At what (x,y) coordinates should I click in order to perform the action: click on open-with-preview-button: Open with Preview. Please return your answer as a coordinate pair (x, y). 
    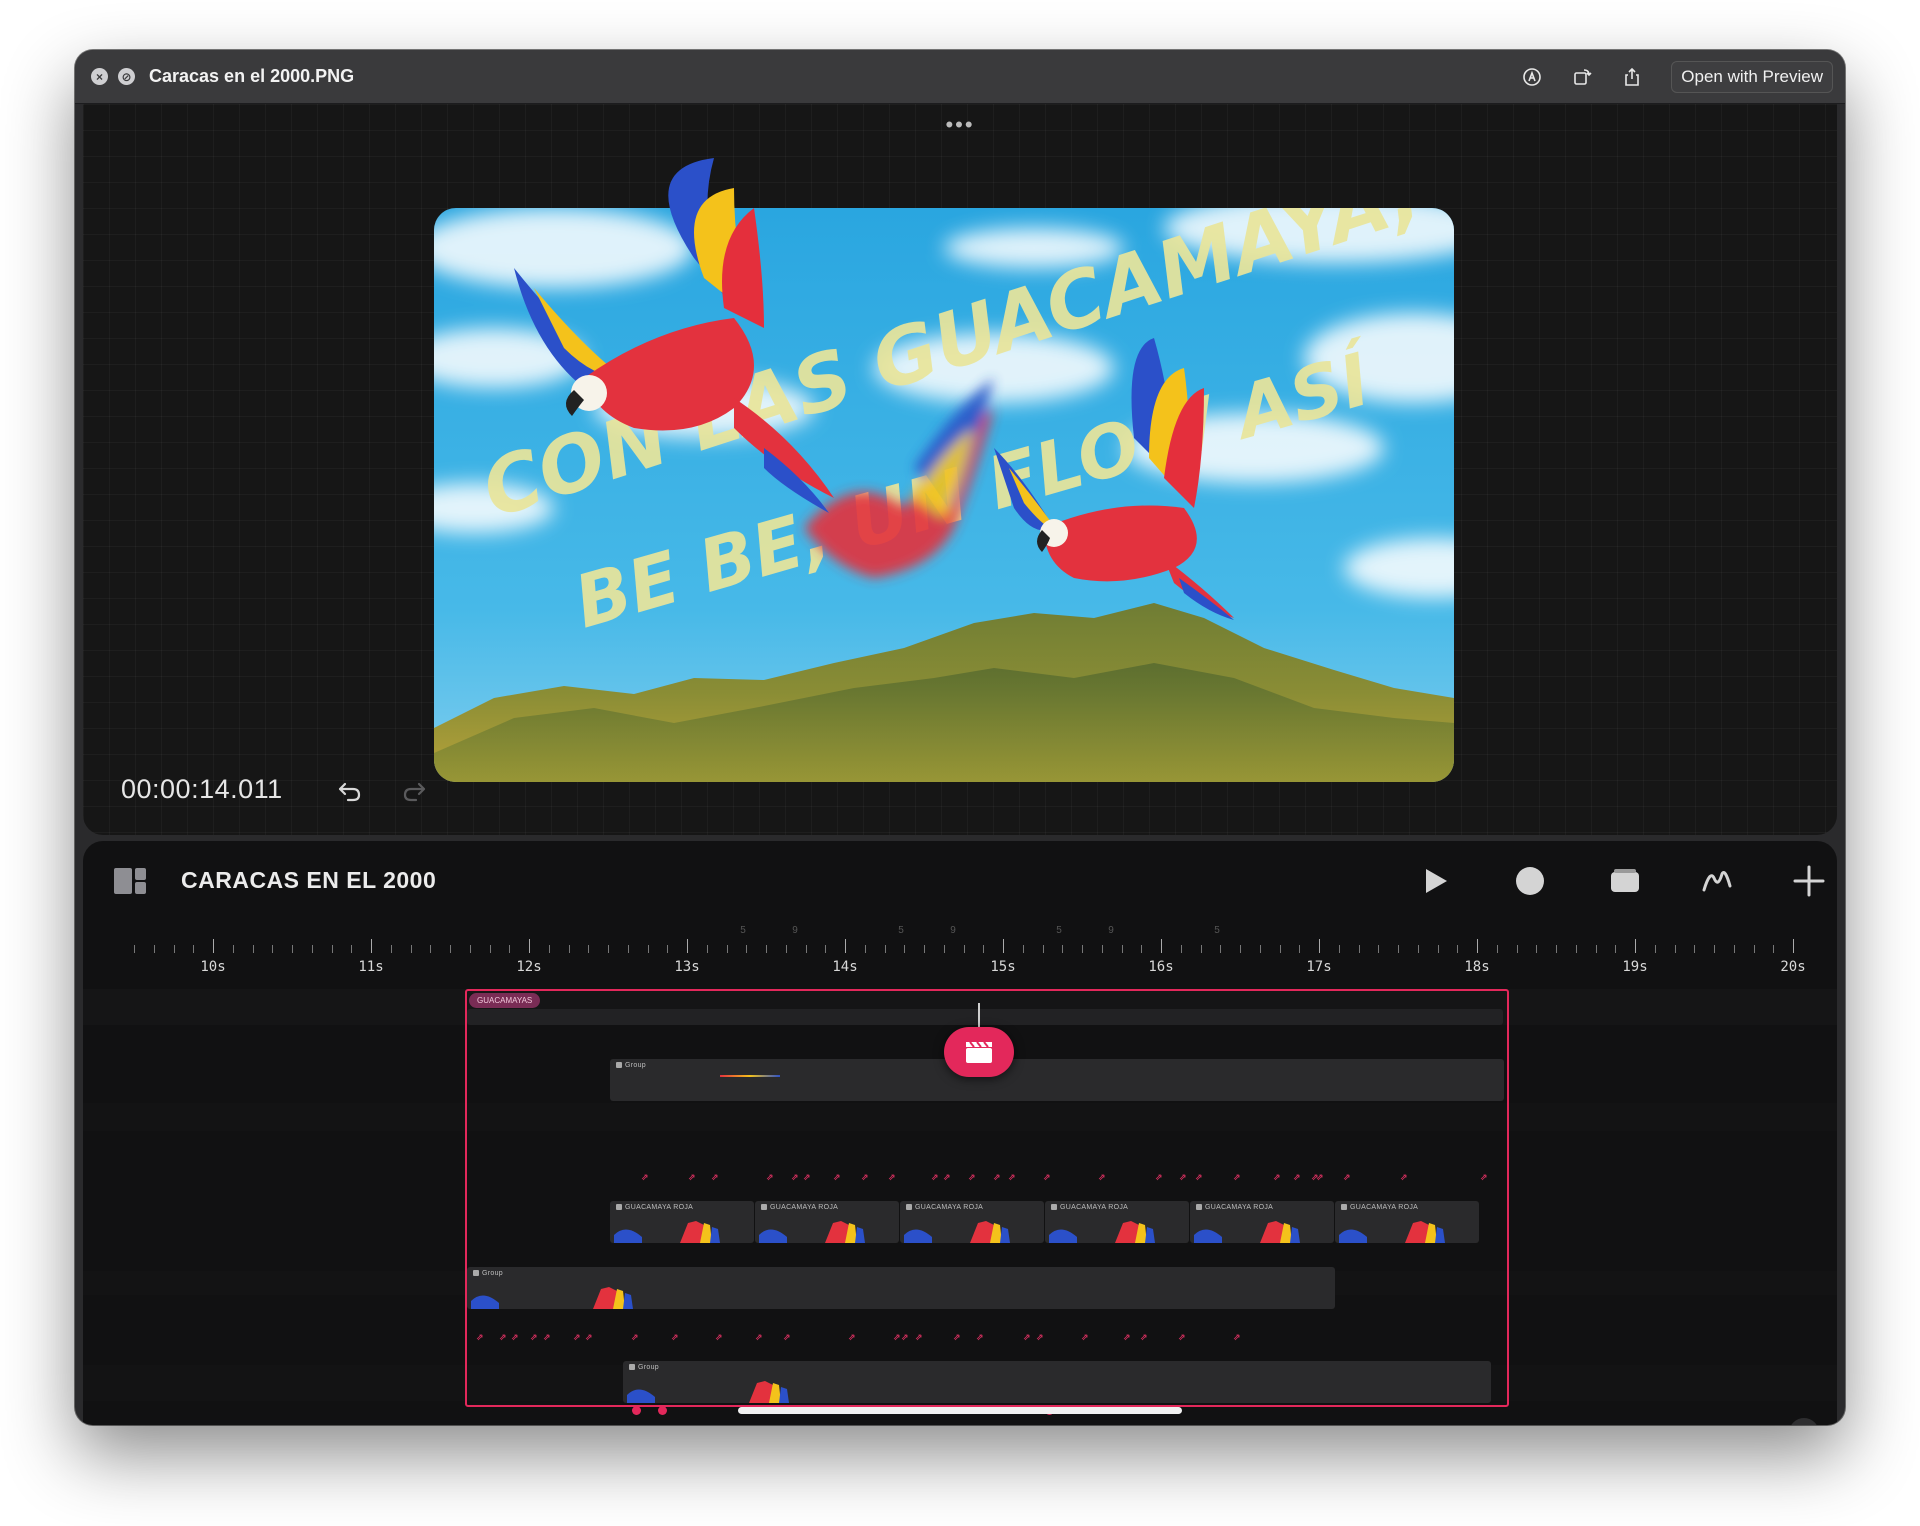
    Looking at the image, I should click on (1752, 76).